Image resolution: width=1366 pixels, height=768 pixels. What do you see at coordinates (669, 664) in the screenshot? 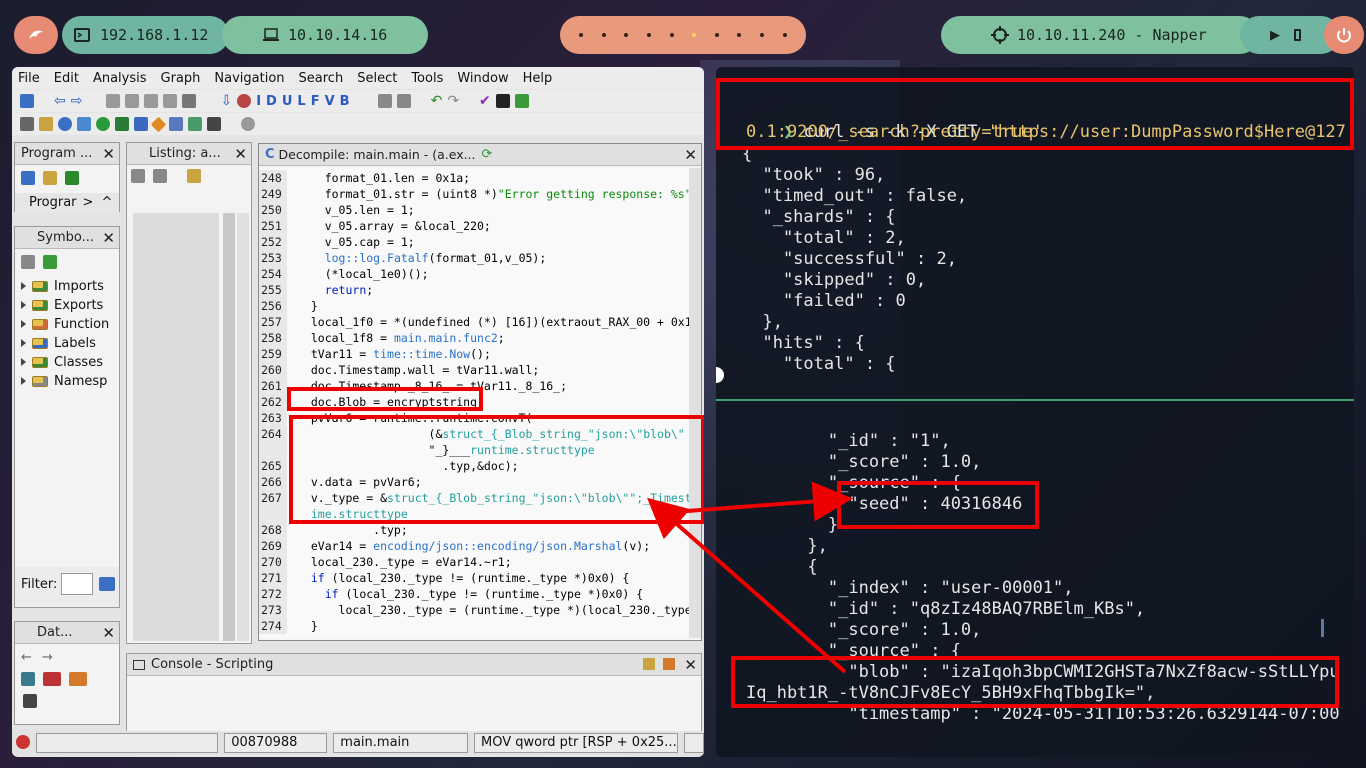
I see `clear-icon` at bounding box center [669, 664].